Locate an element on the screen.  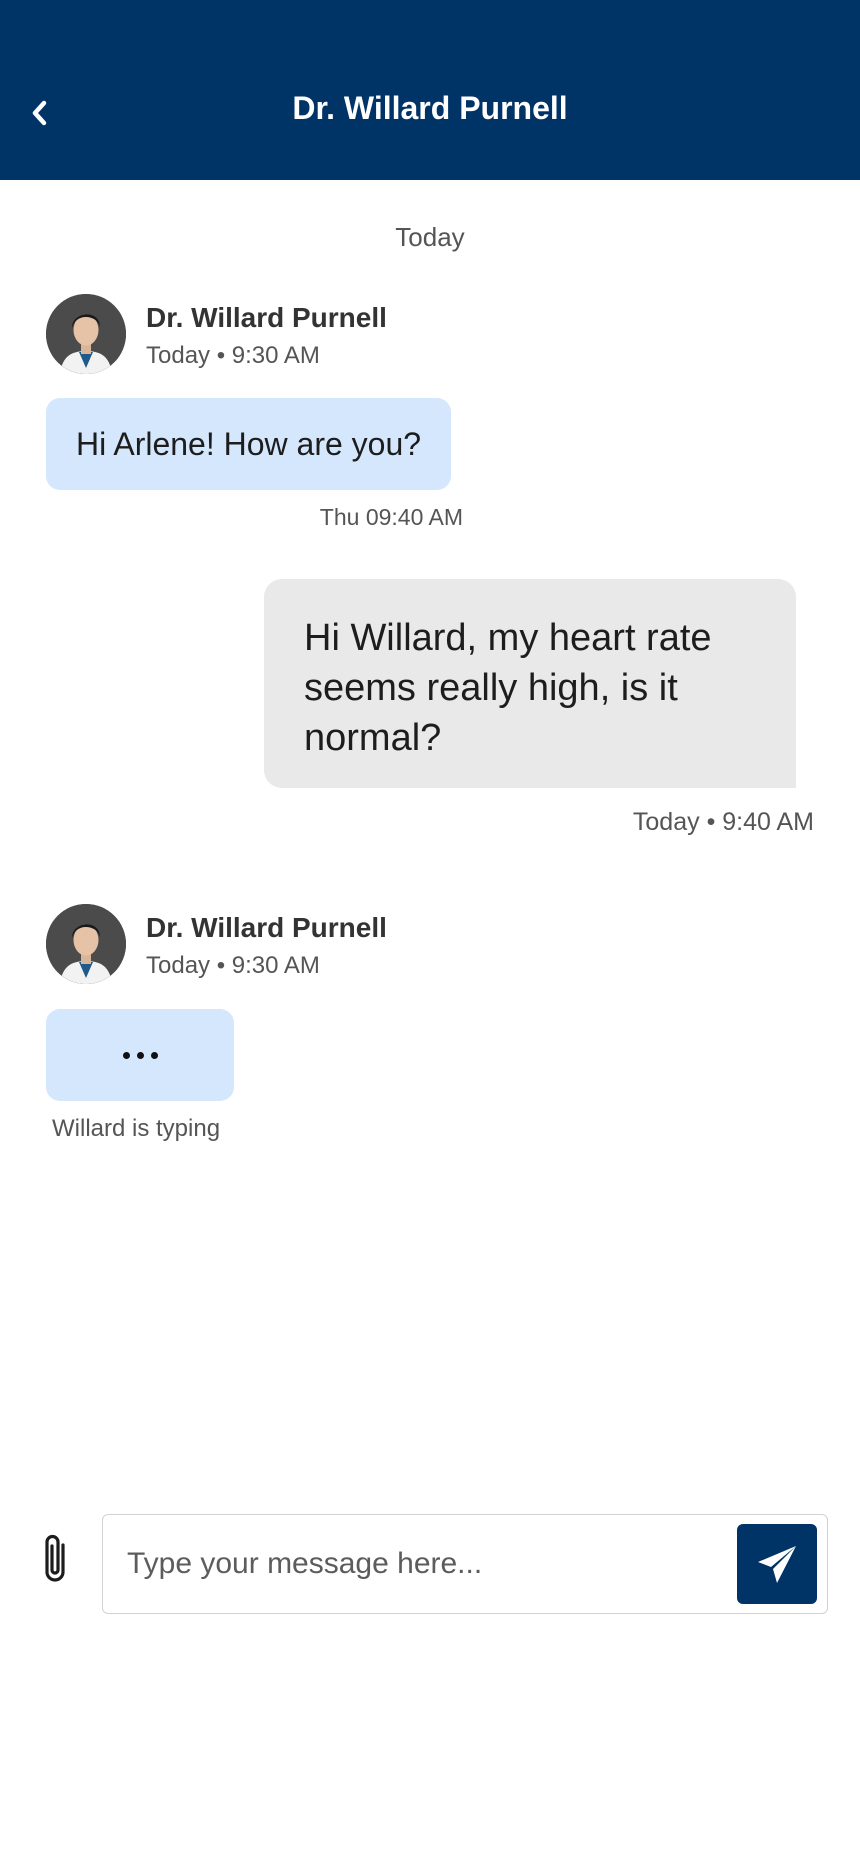
message-timestamp: Thu 09:40 AM is located at coordinates (391, 517).